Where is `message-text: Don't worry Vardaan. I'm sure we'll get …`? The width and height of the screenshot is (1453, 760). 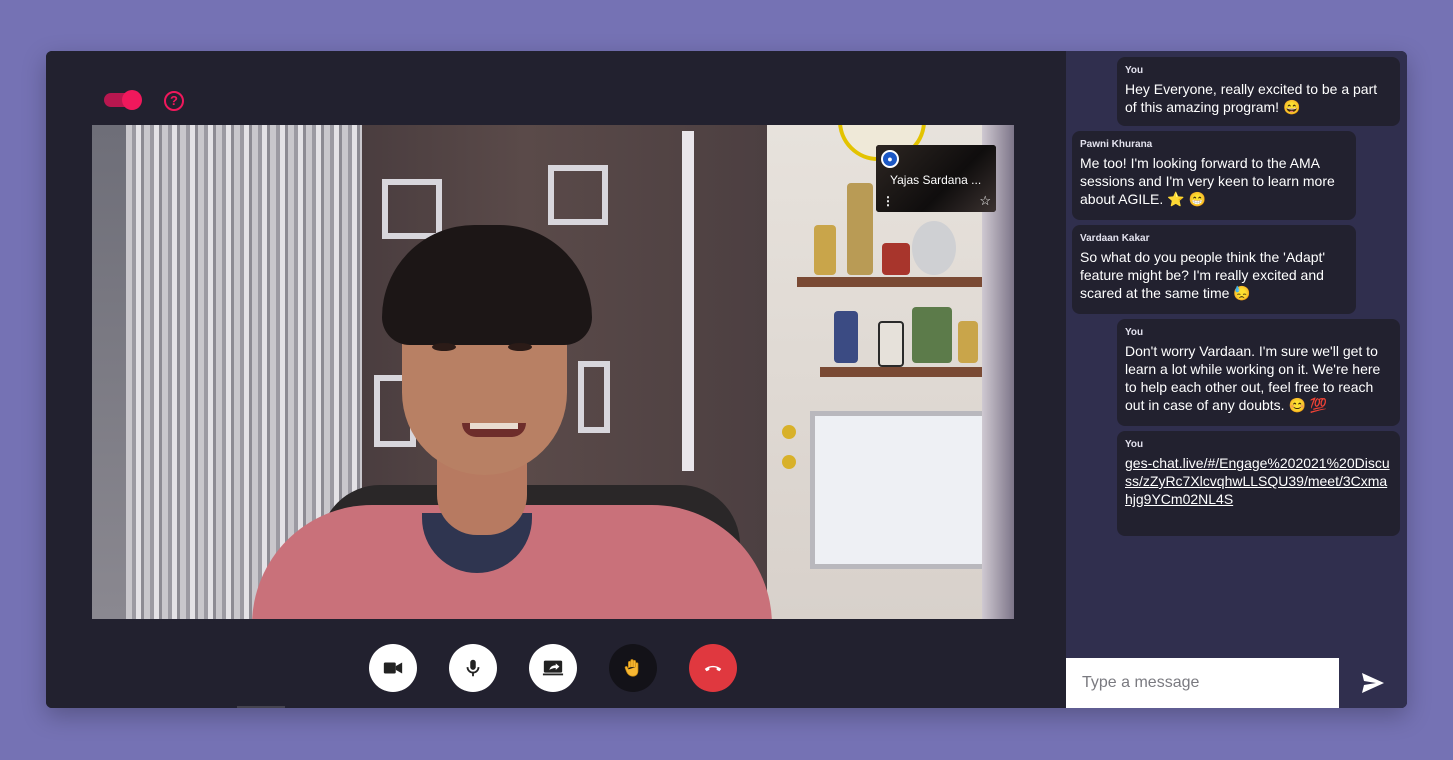
message-text: Don't worry Vardaan. I'm sure we'll get … is located at coordinates (1253, 378).